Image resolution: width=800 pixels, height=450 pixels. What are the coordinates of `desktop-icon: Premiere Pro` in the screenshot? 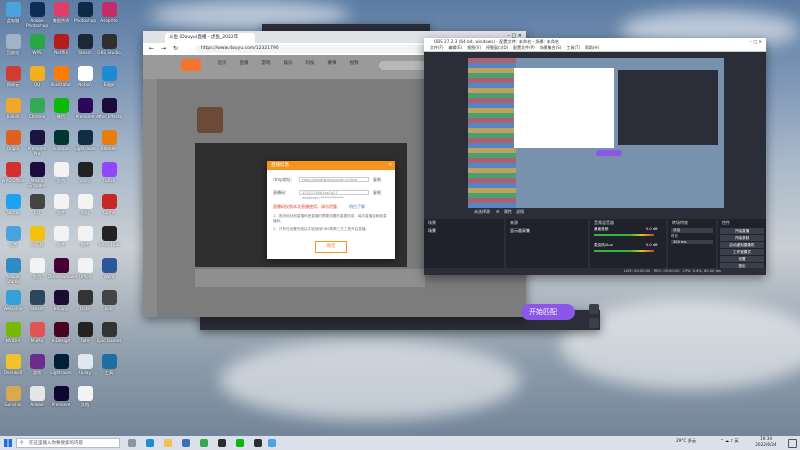 It's located at (37, 143).